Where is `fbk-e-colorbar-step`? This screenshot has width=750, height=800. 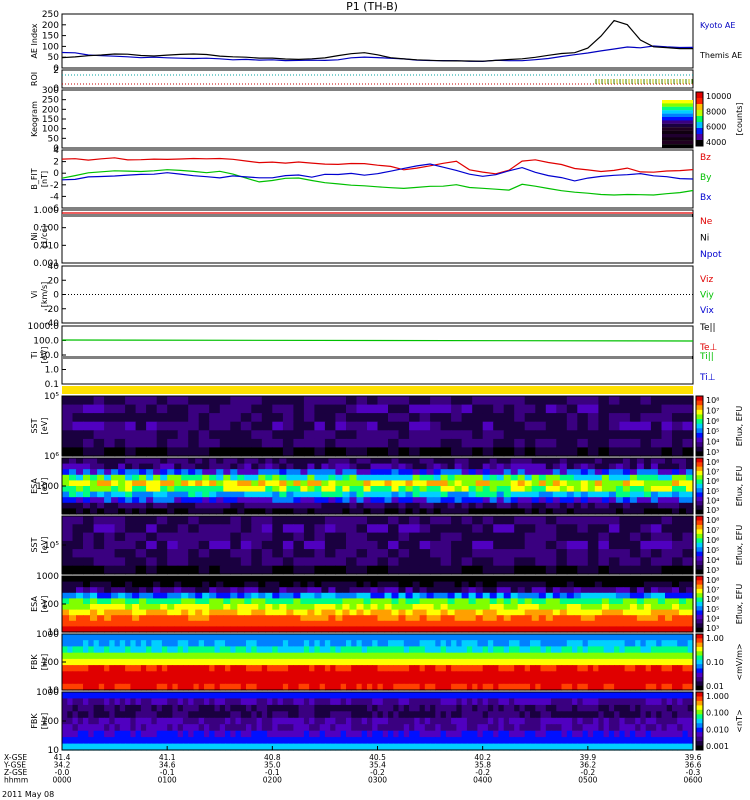
fbk-e-colorbar-step is located at coordinates (699, 658).